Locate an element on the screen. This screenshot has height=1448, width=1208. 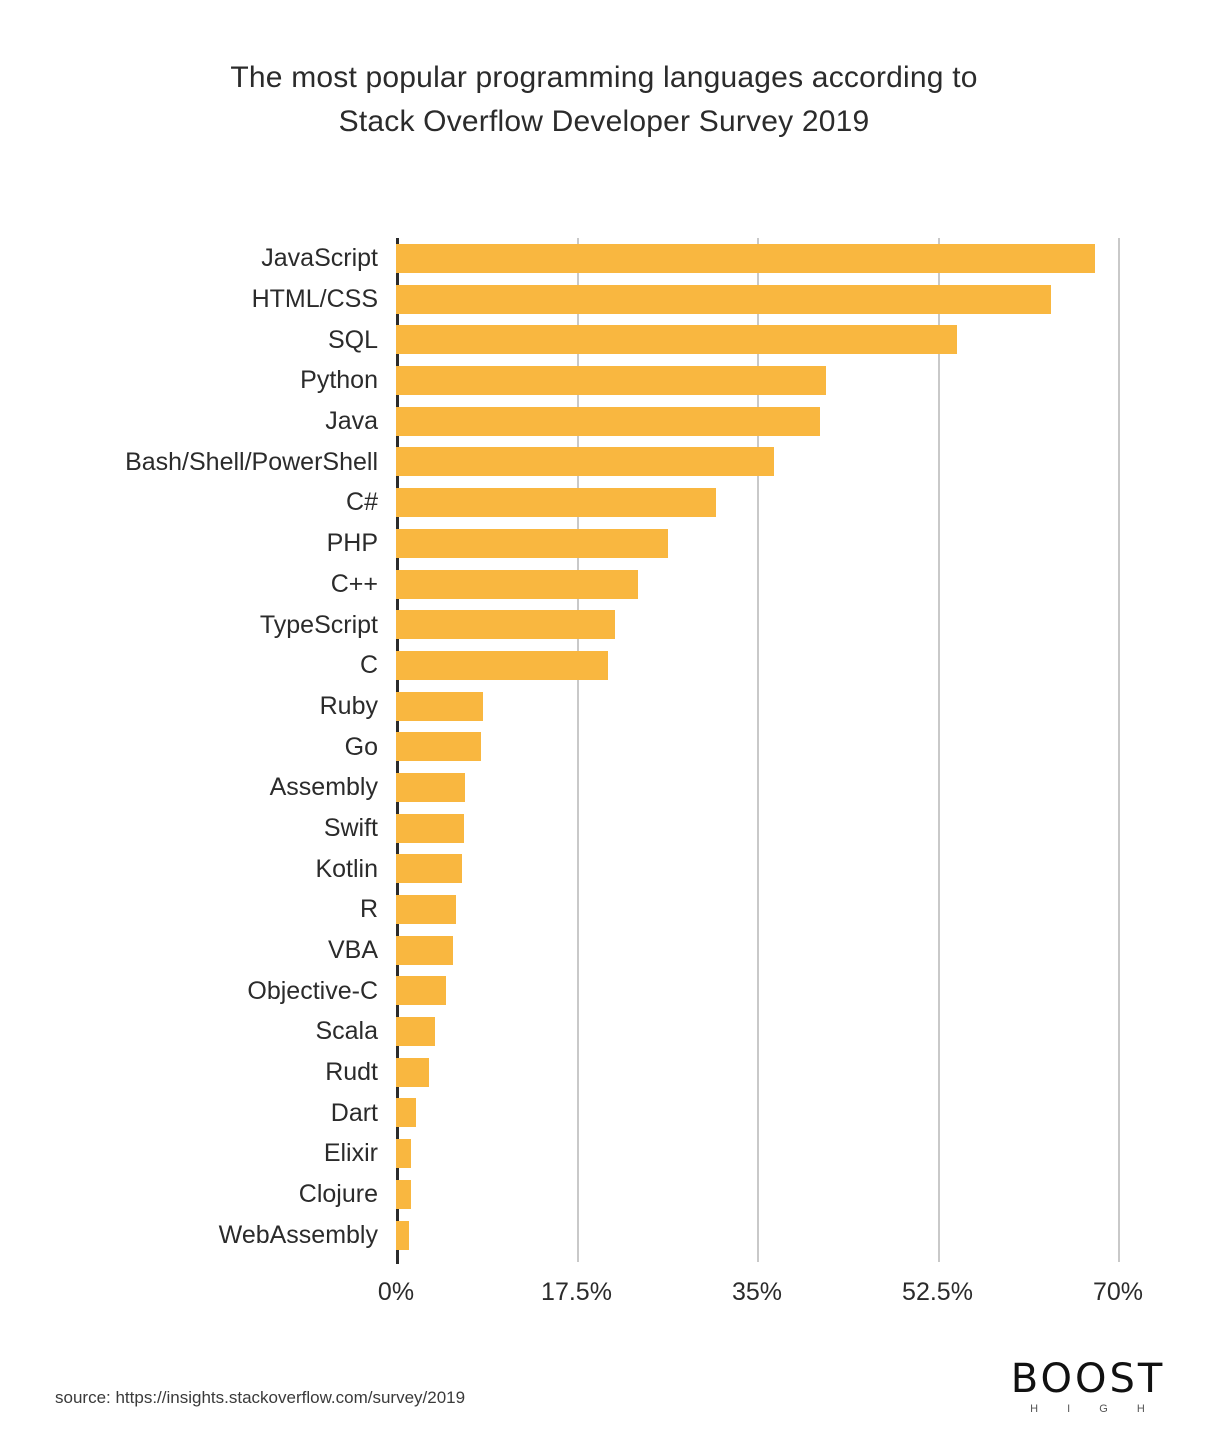
y-axis-tick: Go is located at coordinates (194, 746).